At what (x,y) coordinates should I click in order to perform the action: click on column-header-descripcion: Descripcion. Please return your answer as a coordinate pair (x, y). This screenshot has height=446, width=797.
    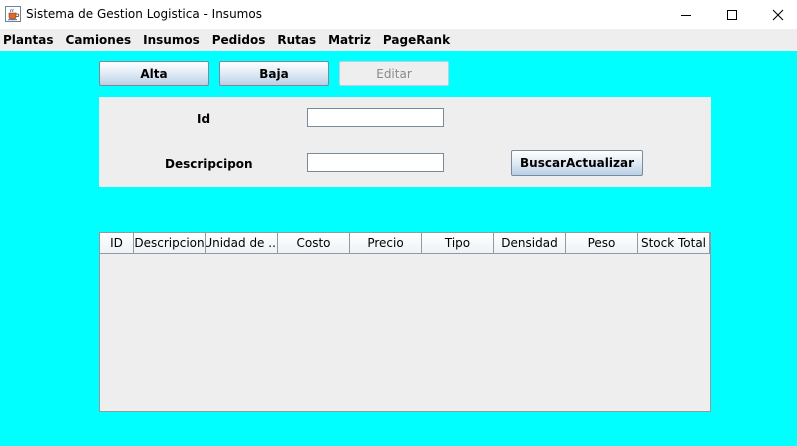
    Looking at the image, I should click on (170, 243).